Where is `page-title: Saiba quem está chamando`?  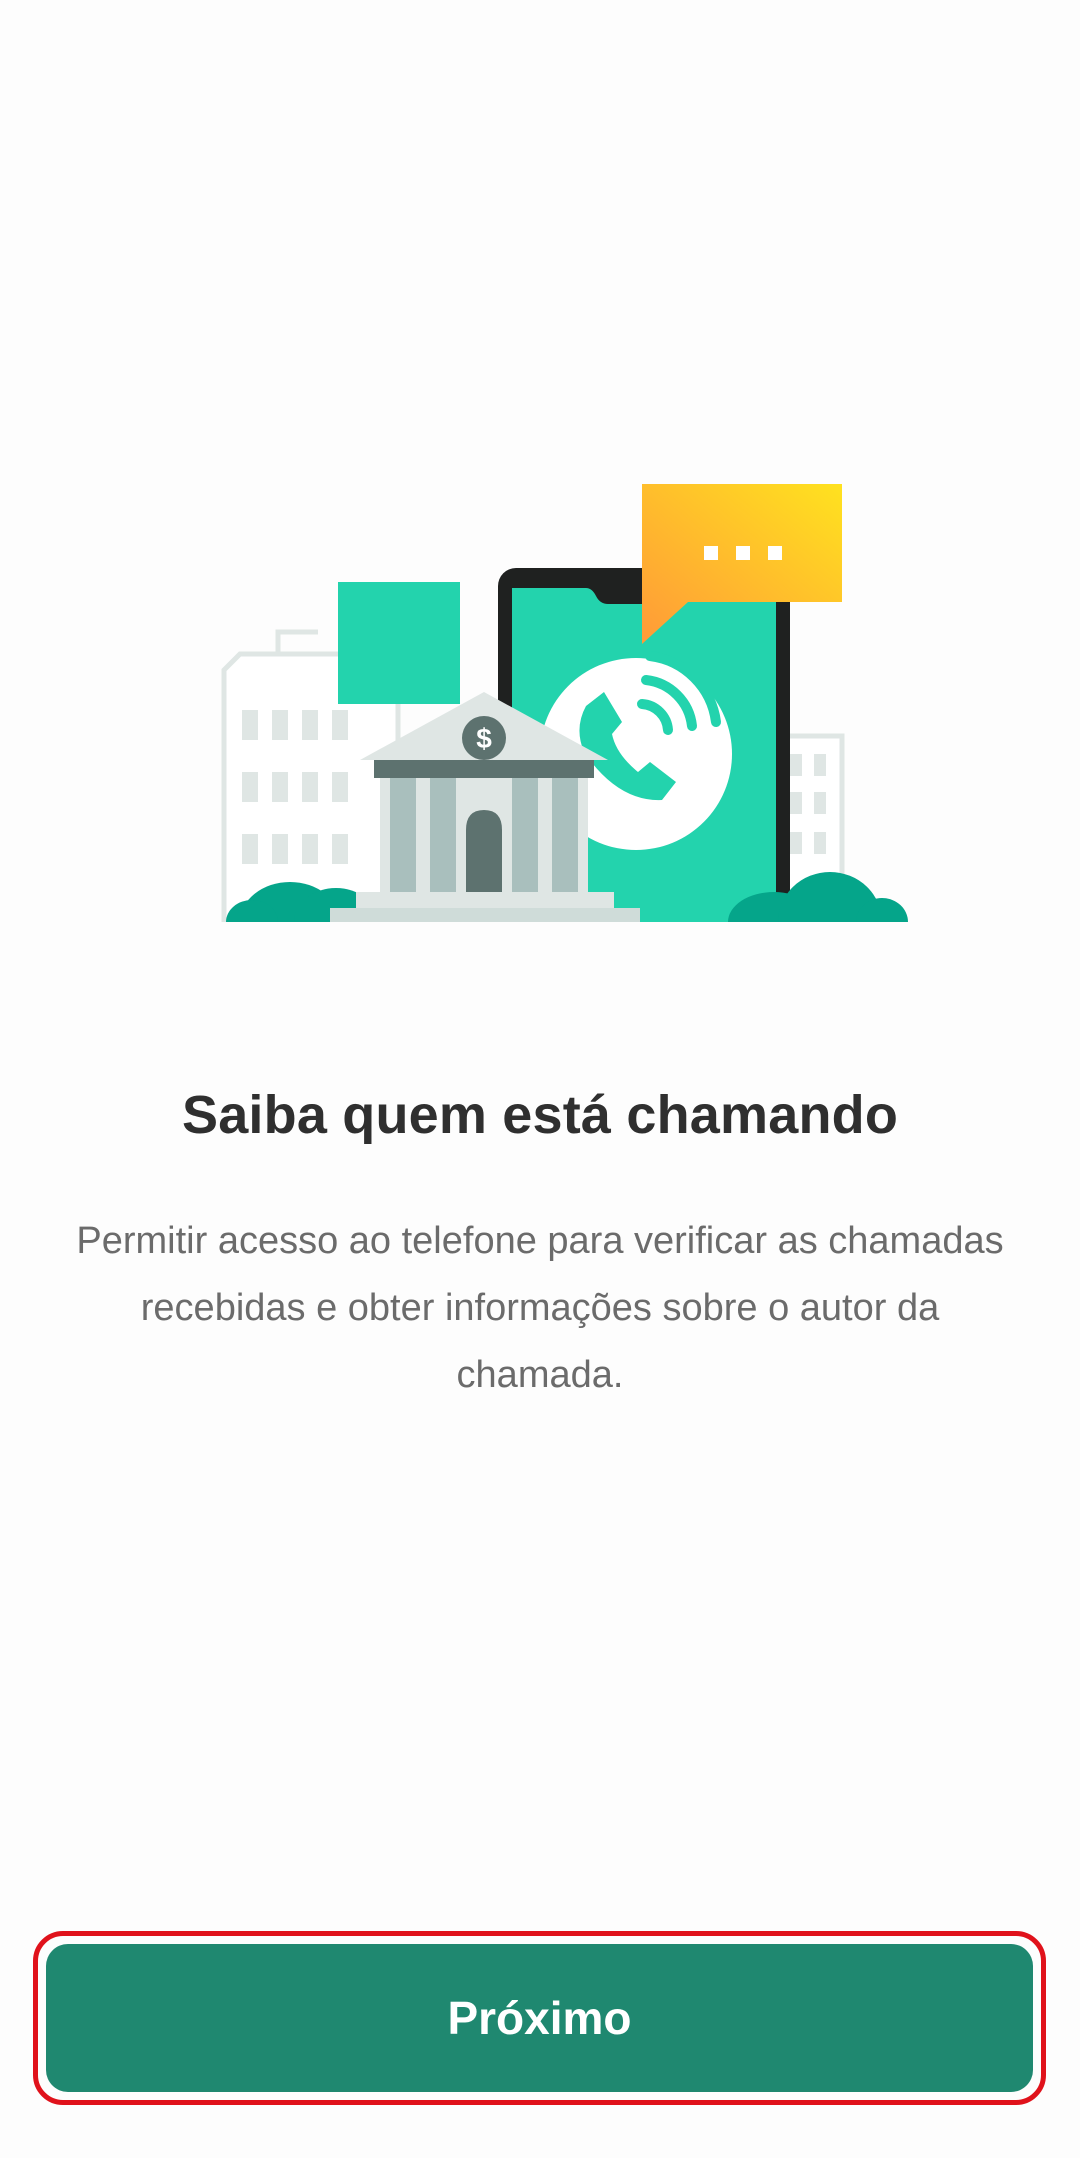
page-title: Saiba quem está chamando is located at coordinates (540, 1115).